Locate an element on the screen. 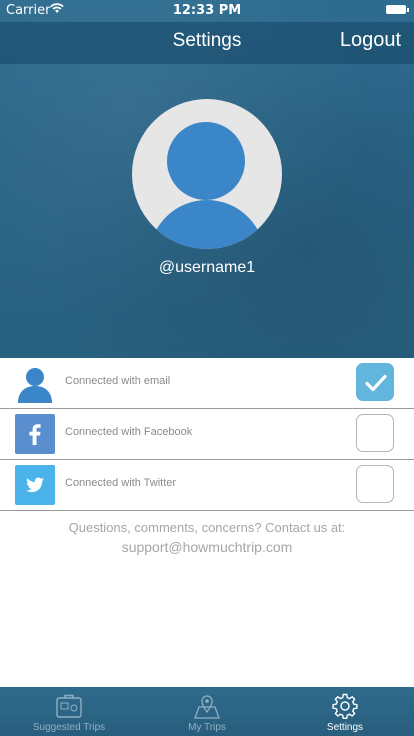  tab-bar: Suggested Trips My Trips Settings is located at coordinates (207, 711).